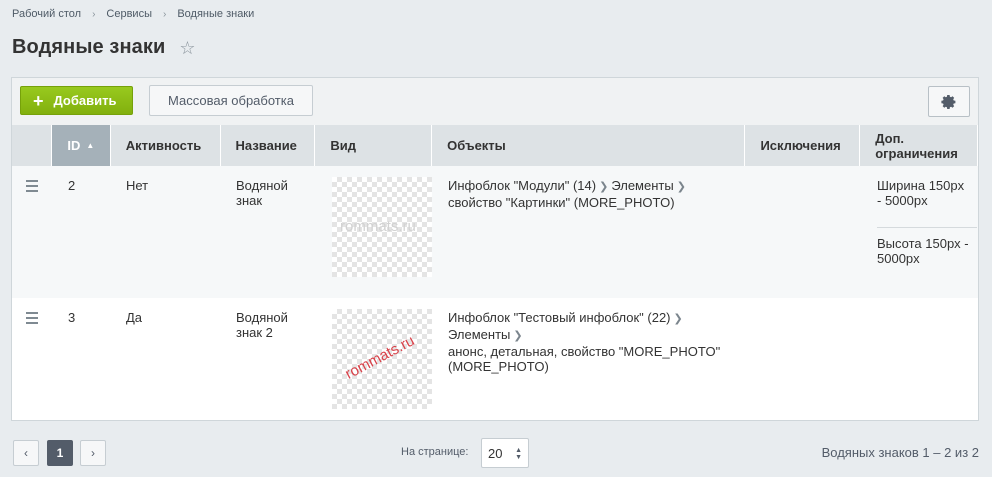 This screenshot has width=992, height=477. I want to click on row-id: 2, so click(72, 185).